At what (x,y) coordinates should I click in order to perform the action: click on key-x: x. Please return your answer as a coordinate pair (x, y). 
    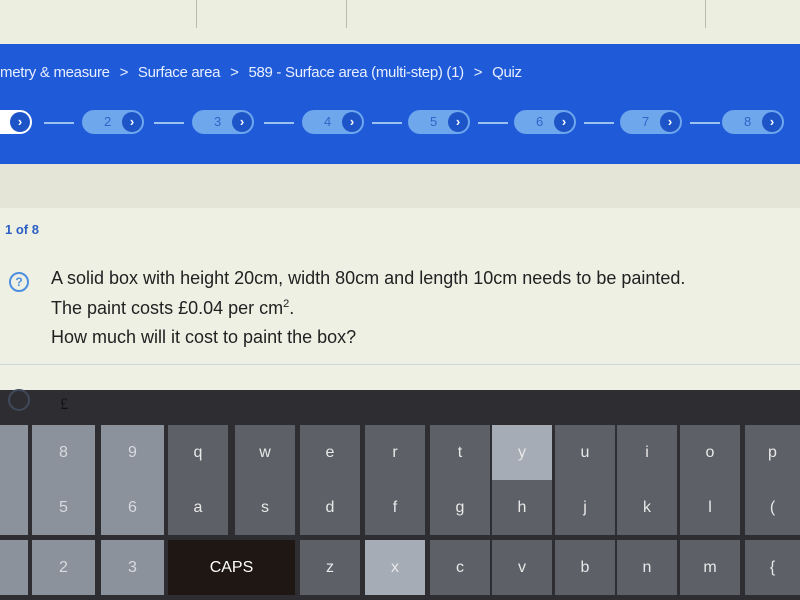
    Looking at the image, I should click on (395, 567).